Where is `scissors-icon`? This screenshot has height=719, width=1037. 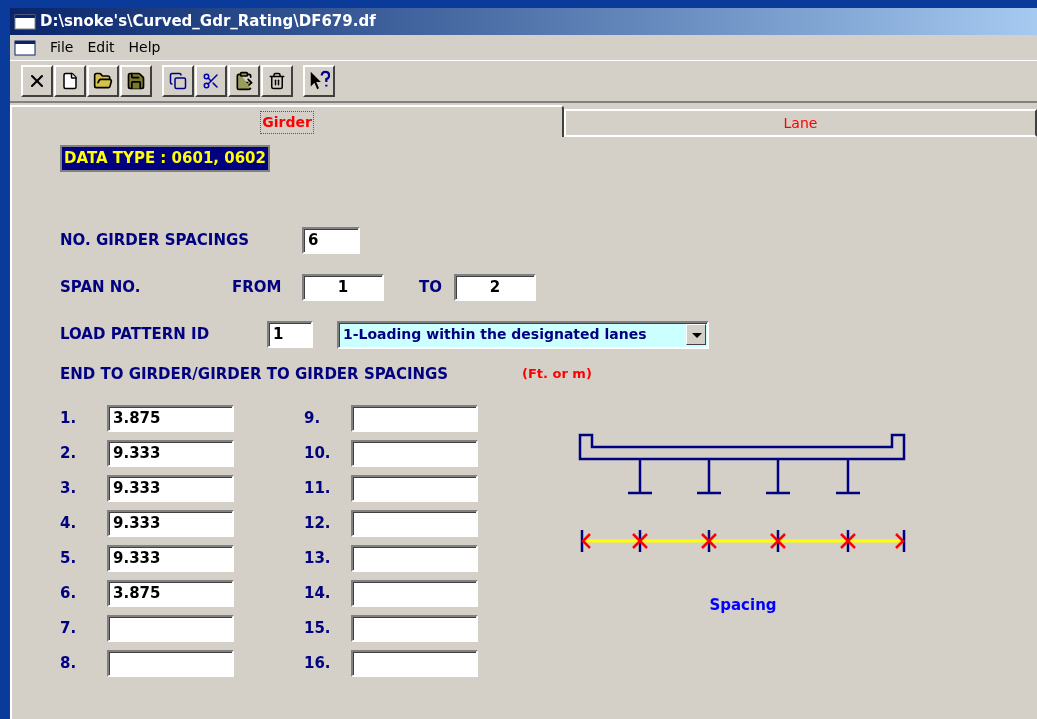
scissors-icon is located at coordinates (211, 81).